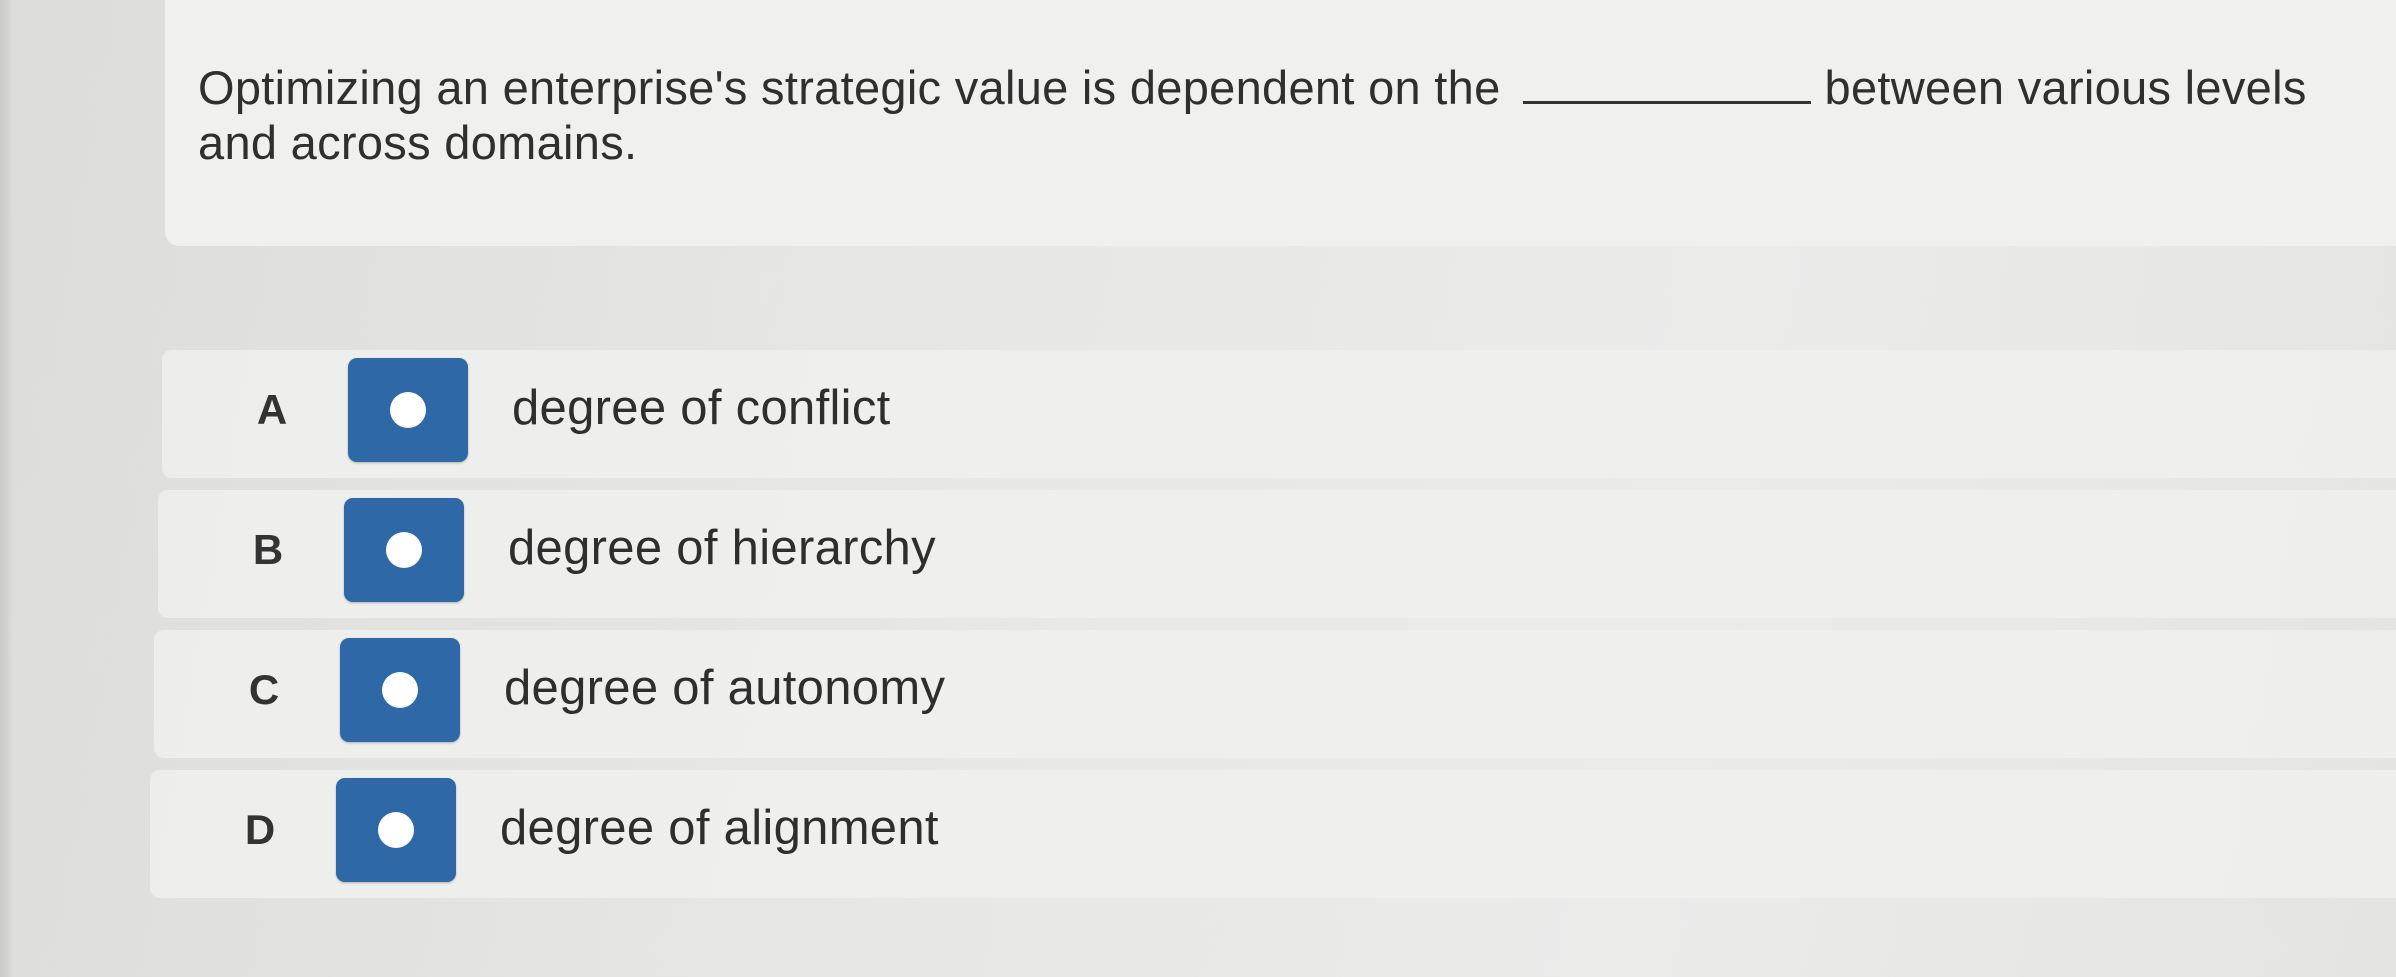 The image size is (2396, 977). Describe the element at coordinates (1273, 834) in the screenshot. I see `option-d: D degree of alignment` at that location.